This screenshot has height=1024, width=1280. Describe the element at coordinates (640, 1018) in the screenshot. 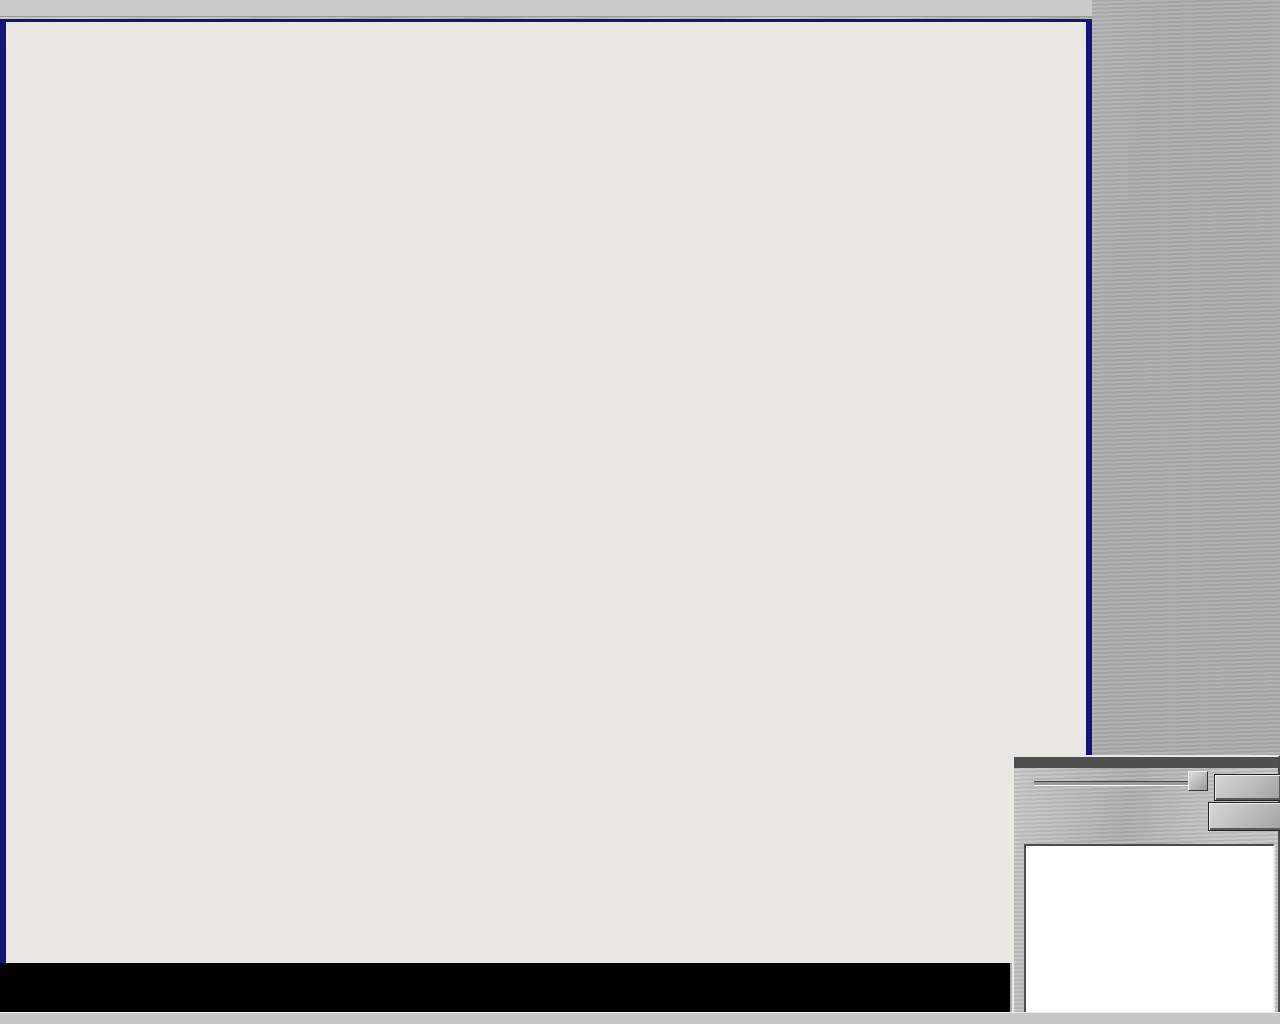

I see `chat-status-bar` at that location.